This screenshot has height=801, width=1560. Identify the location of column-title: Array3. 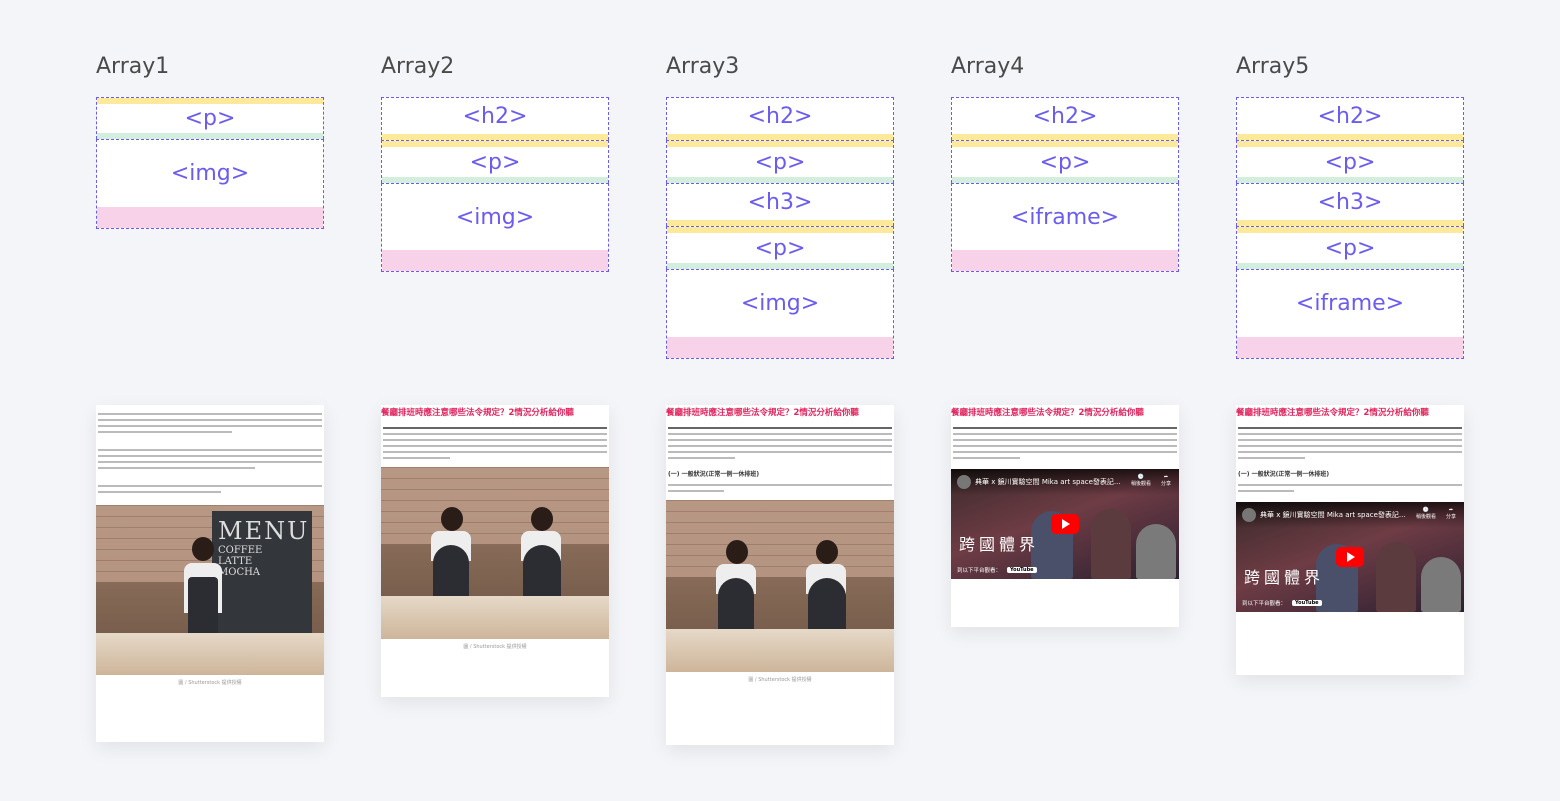
(703, 66).